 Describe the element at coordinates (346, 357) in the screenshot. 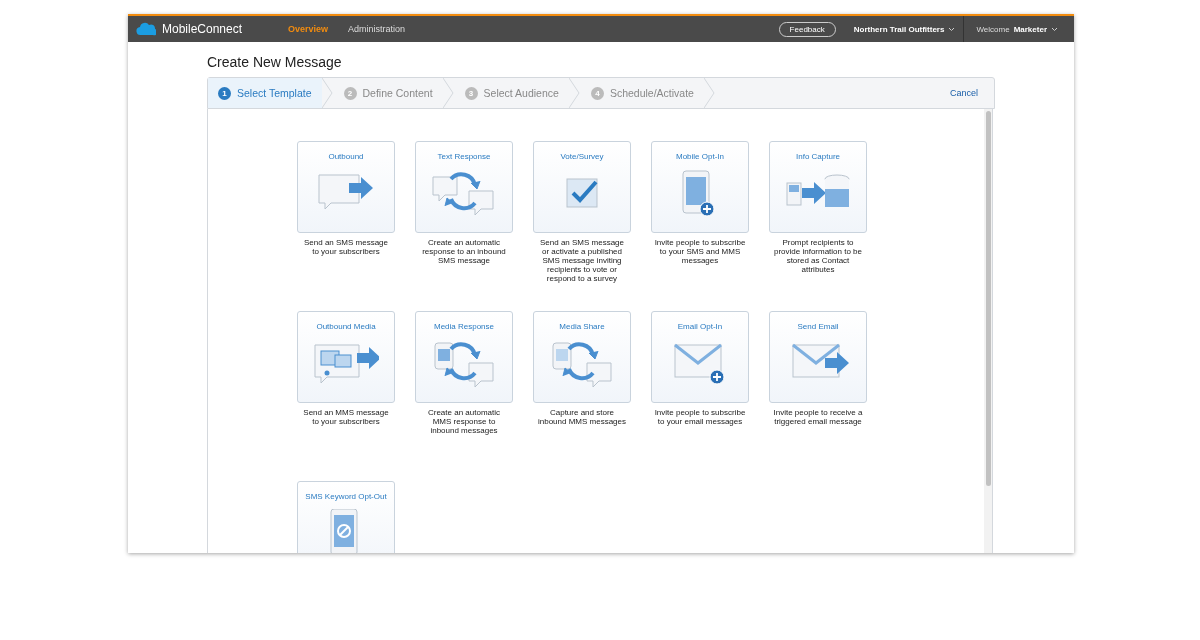

I see `template-tile: Outbound Media` at that location.